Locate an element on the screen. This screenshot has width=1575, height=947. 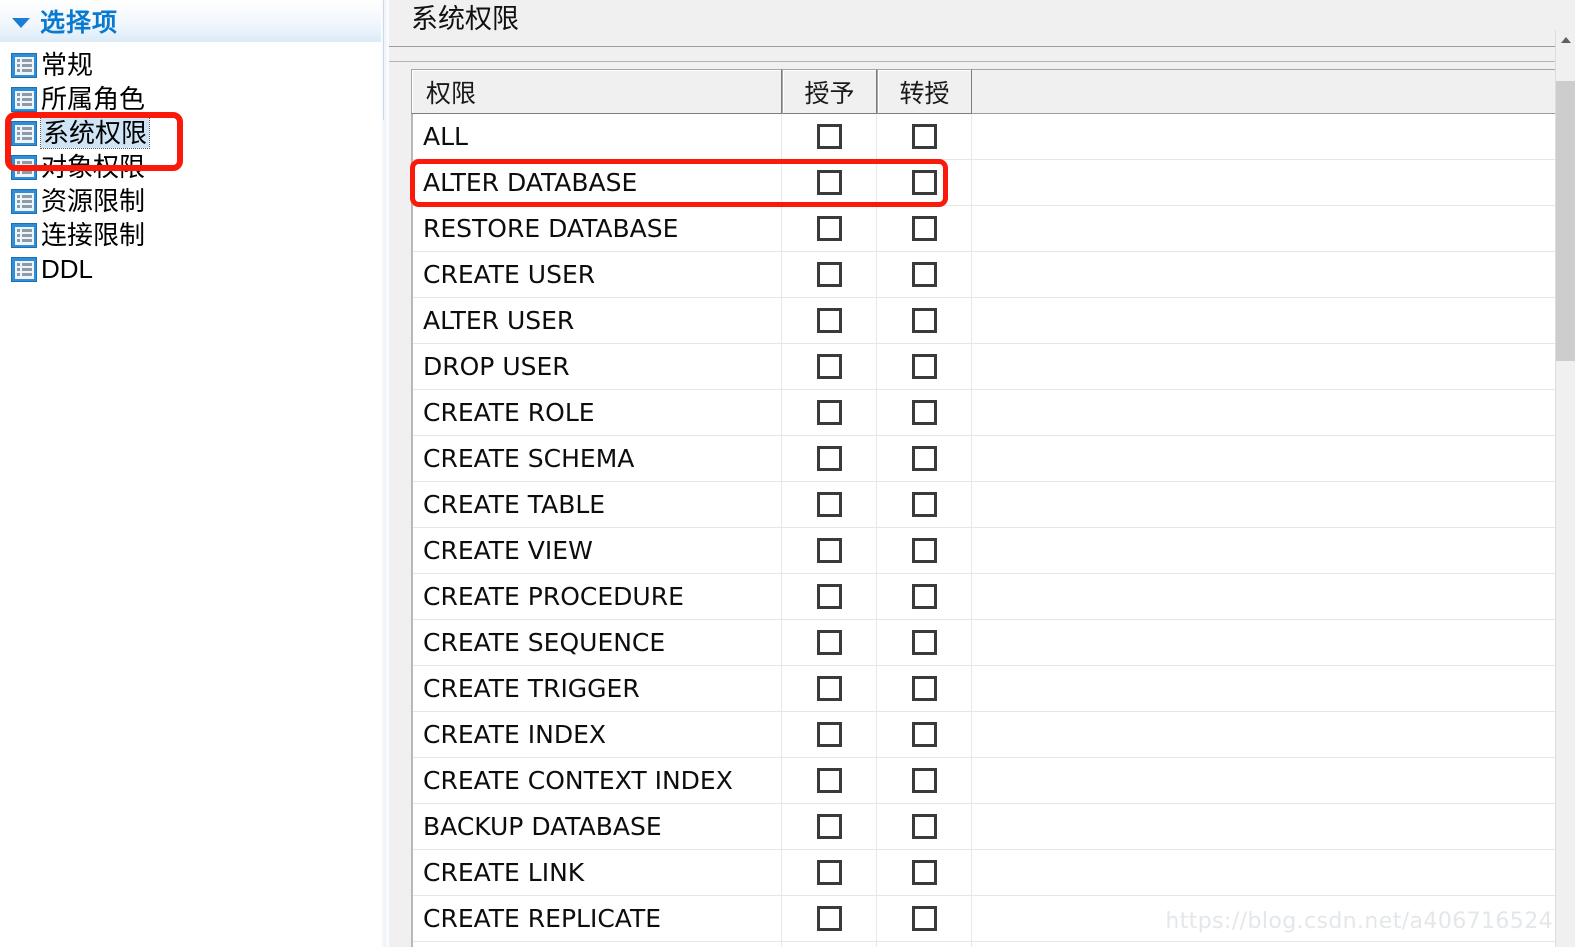
sidebar-item-1: 所属角色 is located at coordinates (194, 99).